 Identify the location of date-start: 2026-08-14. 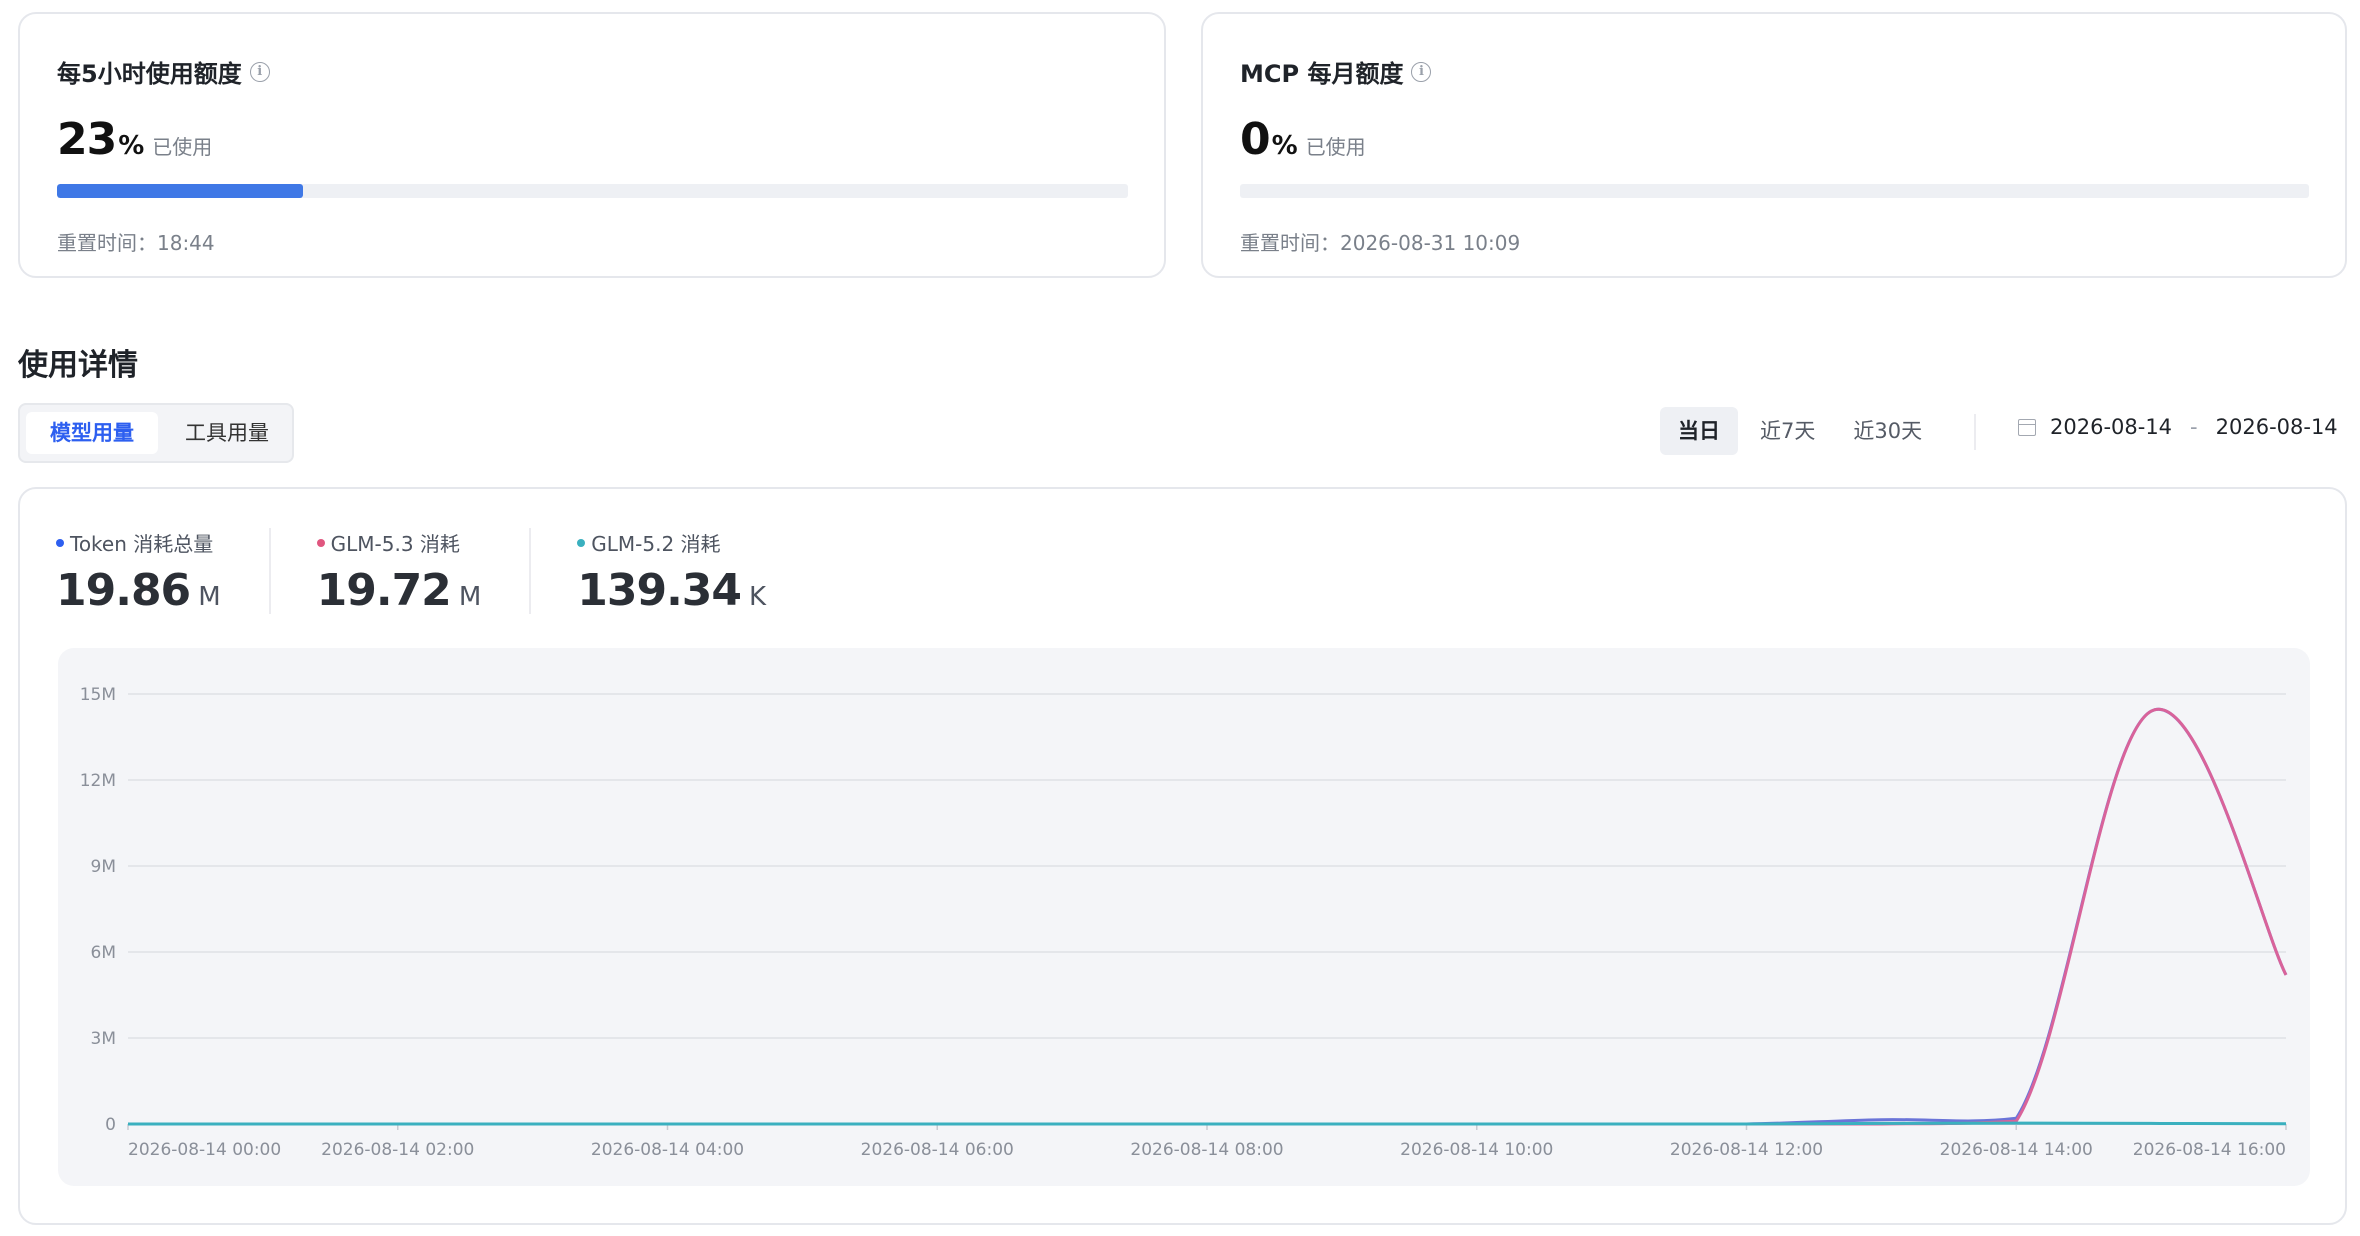
(2111, 427).